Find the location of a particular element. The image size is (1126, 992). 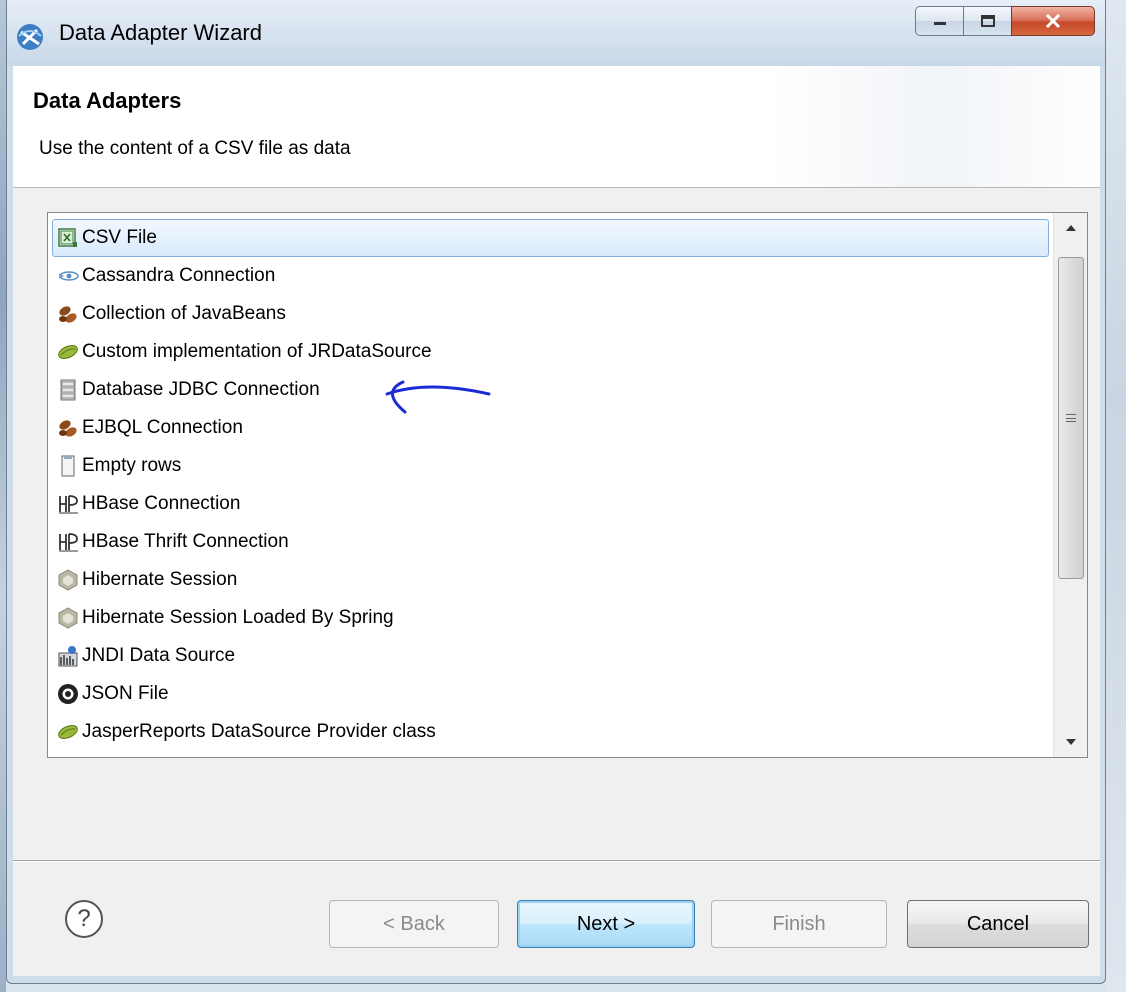

adapter-list-item: Collection of JavaBeans is located at coordinates (550, 314).